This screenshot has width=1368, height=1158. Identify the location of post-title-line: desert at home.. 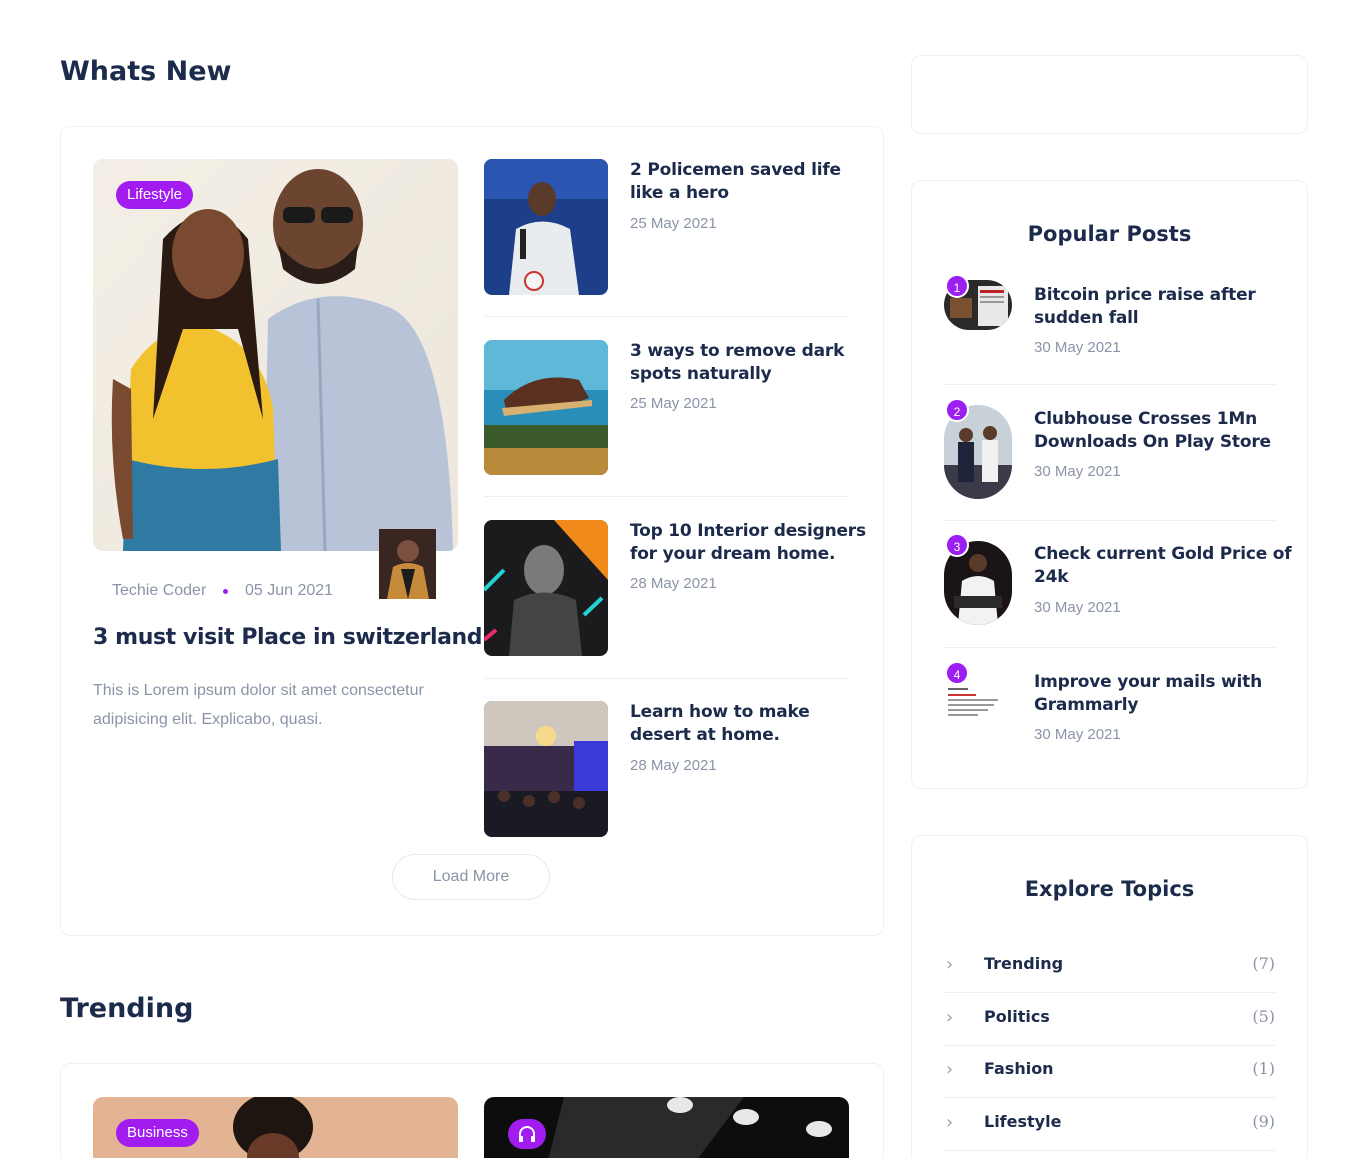
(705, 735).